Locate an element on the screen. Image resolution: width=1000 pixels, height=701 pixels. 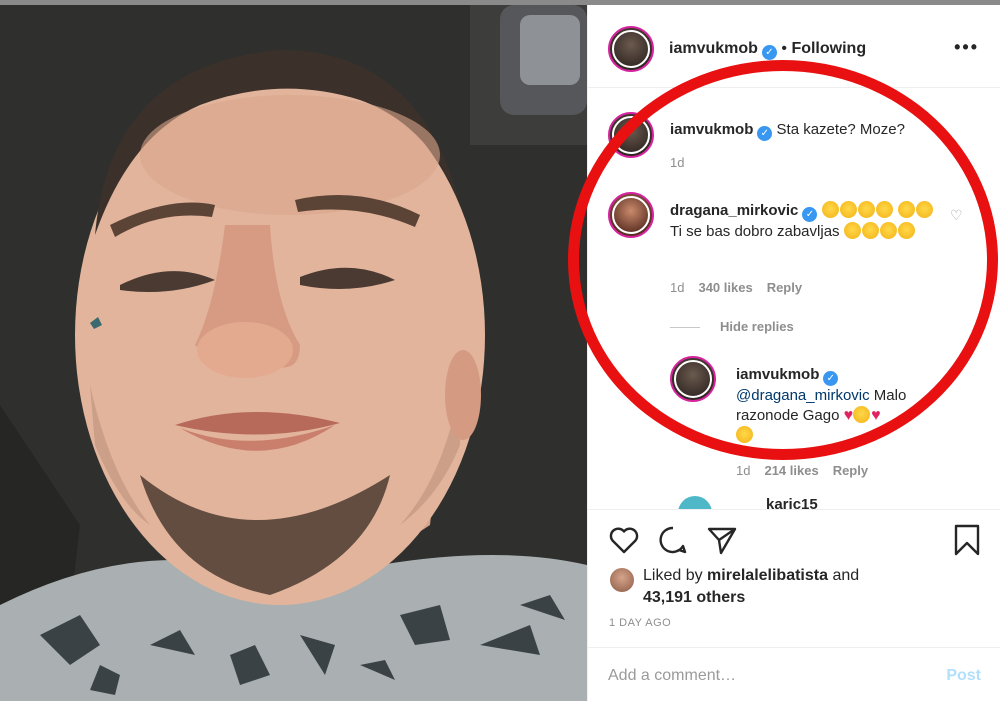
divider-line is located at coordinates (685, 328).